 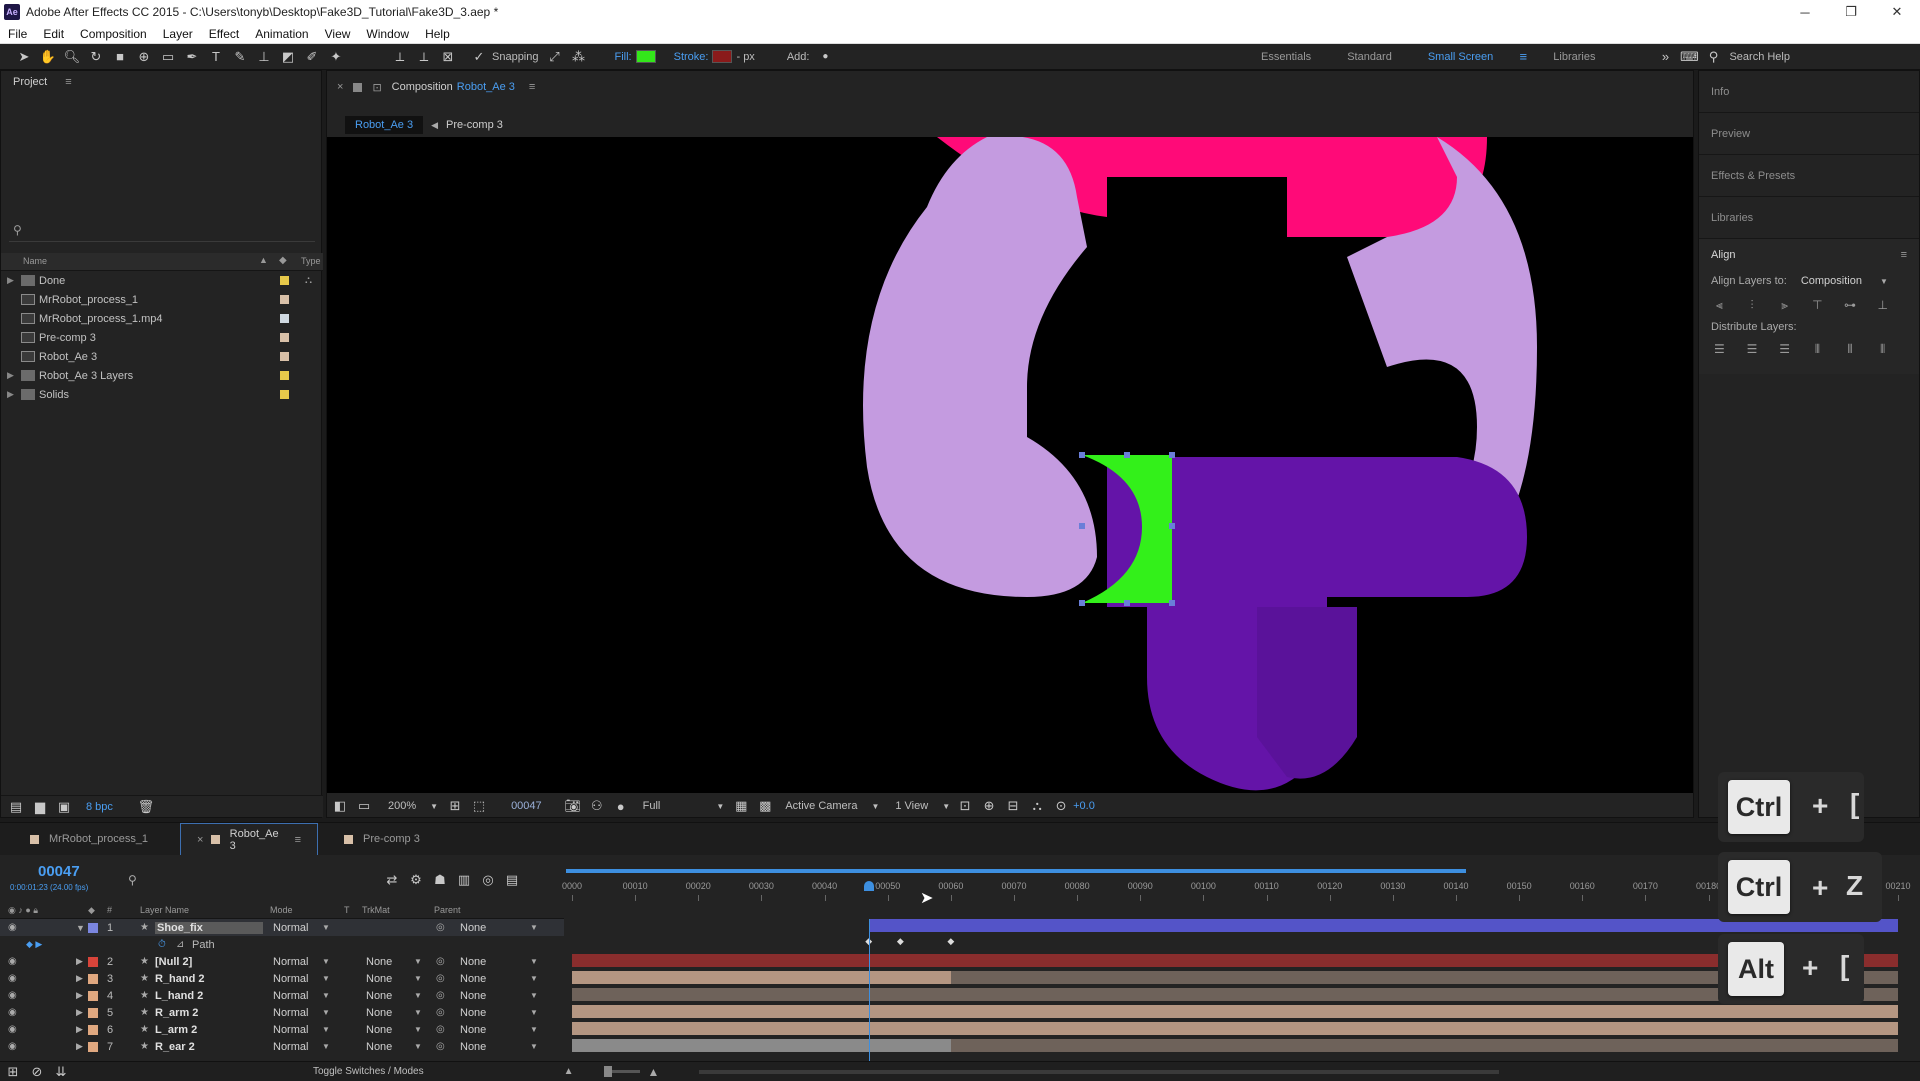 I want to click on zoom-tool-icon: 🔍︎, so click(x=72, y=57).